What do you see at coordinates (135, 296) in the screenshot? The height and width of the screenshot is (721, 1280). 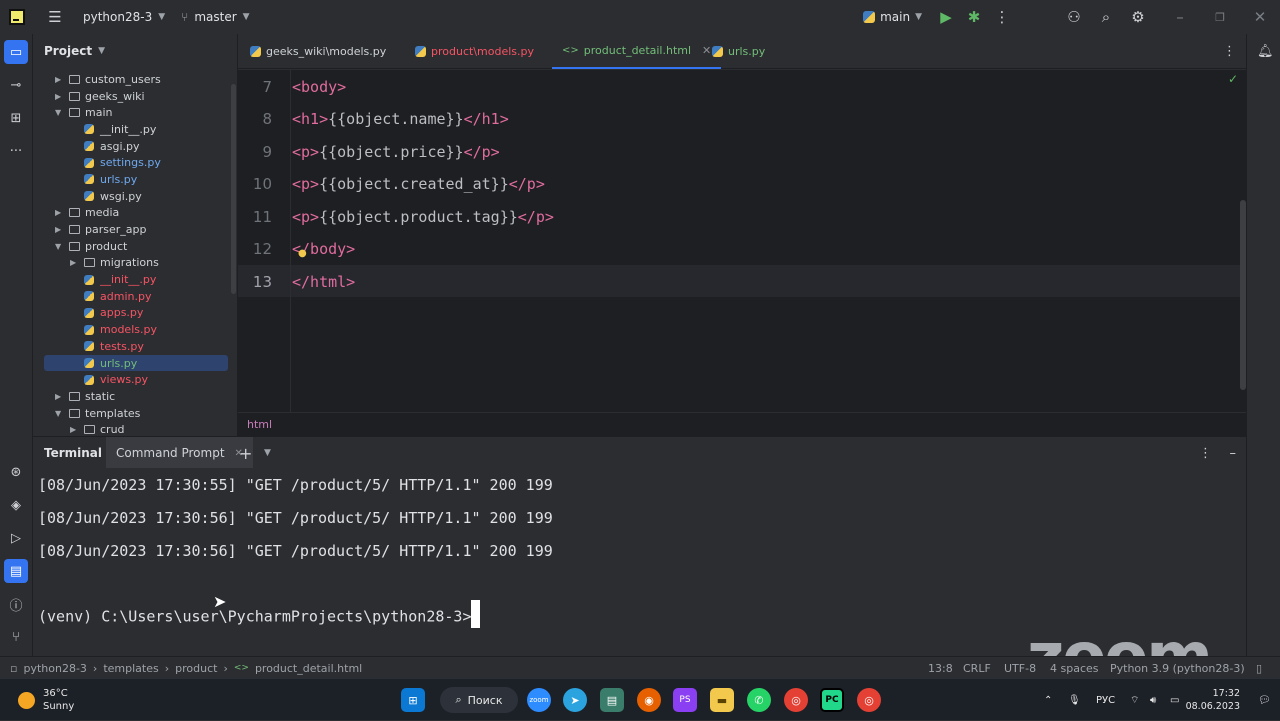 I see `tree-file: admin.py` at bounding box center [135, 296].